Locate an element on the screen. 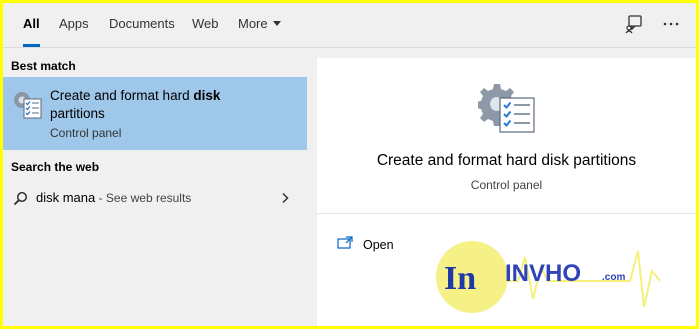 This screenshot has height=329, width=699. best-match-title-plain: Create and format hard is located at coordinates (122, 95).